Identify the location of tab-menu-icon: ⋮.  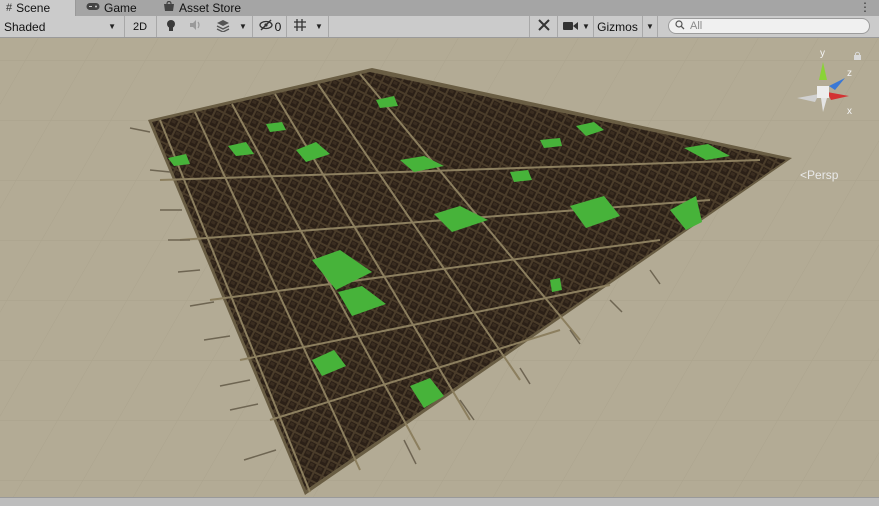
(865, 7).